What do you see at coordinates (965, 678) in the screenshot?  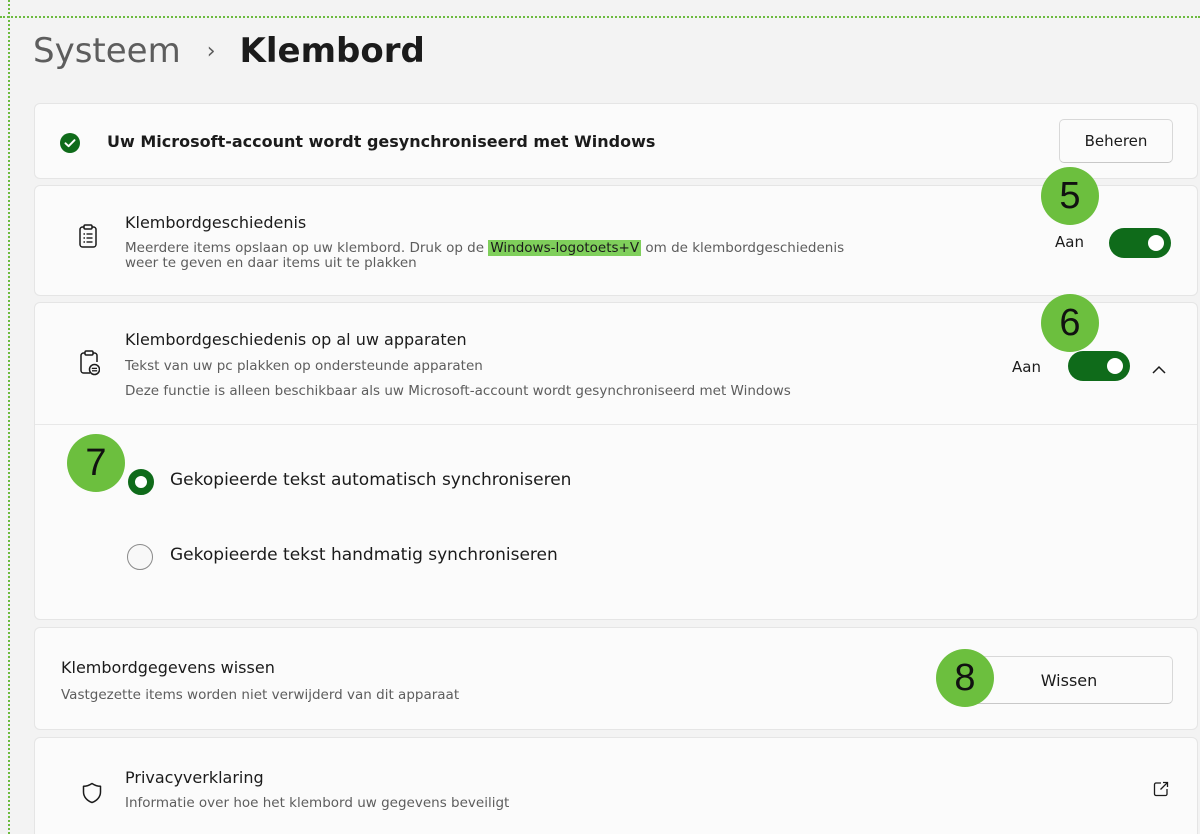 I see `annotation-badge-8: 8` at bounding box center [965, 678].